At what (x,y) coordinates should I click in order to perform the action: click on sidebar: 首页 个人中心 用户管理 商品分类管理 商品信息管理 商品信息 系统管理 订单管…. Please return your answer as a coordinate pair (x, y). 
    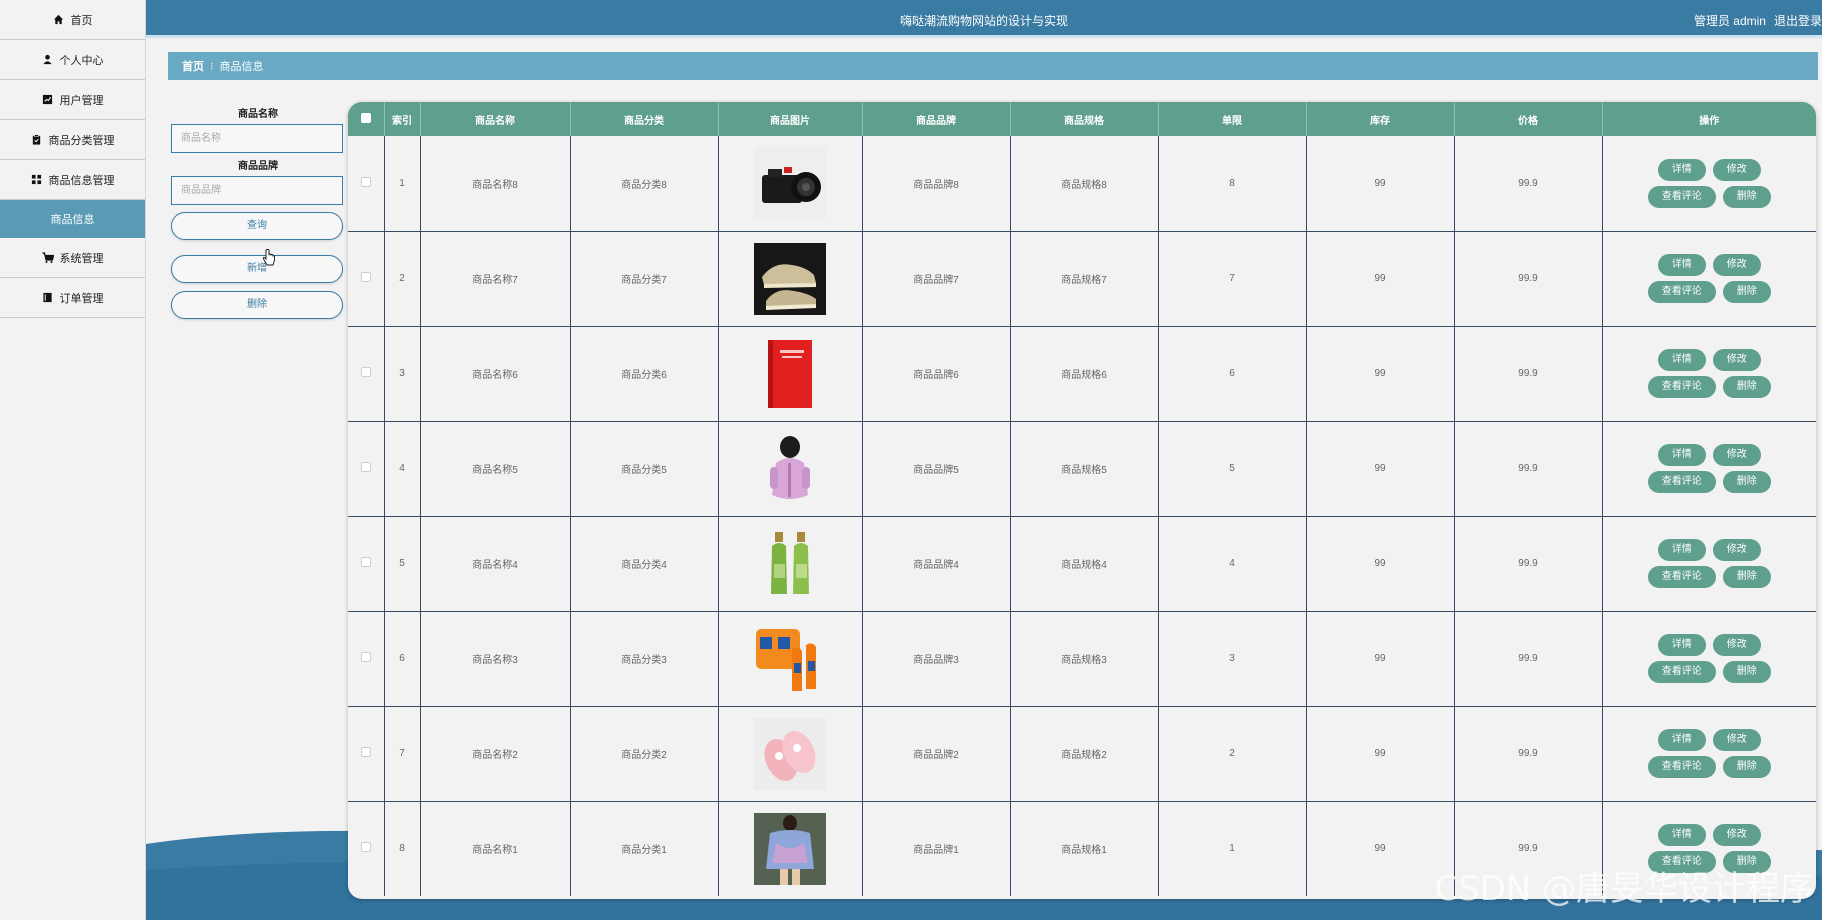
    Looking at the image, I should click on (73, 460).